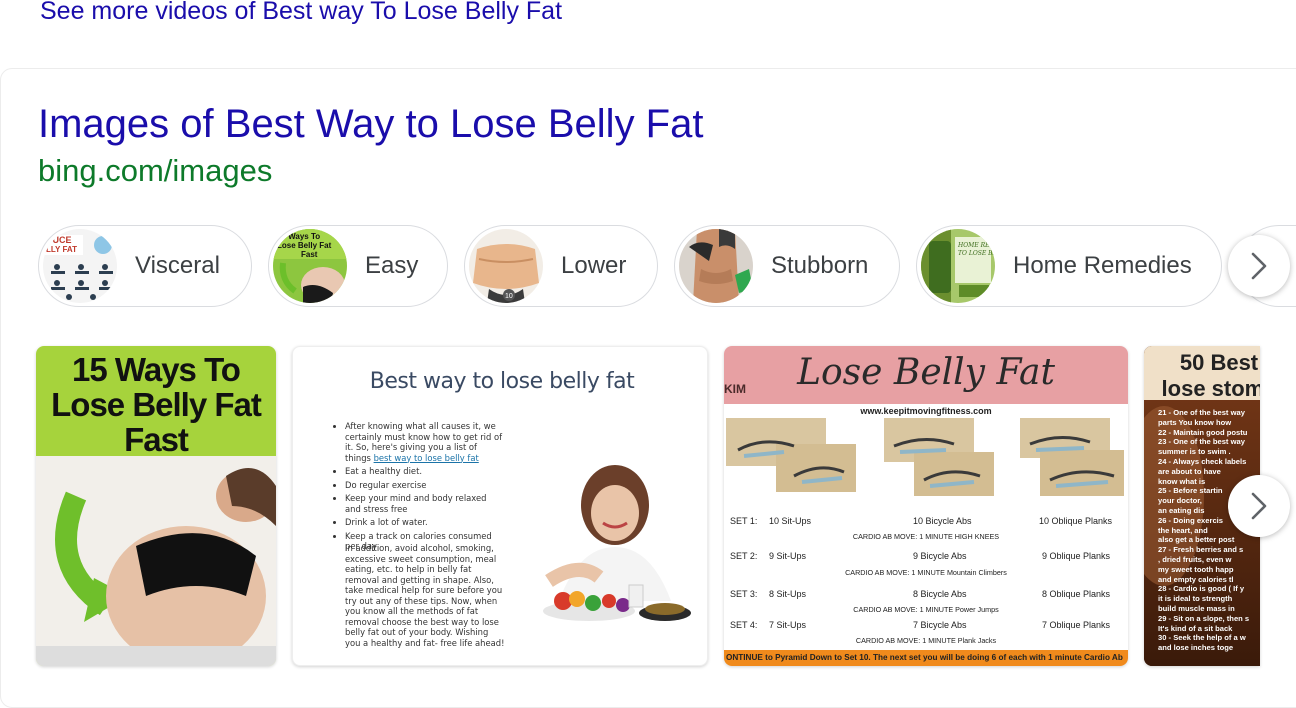 This screenshot has width=1296, height=708. Describe the element at coordinates (298, 236) in the screenshot. I see `svg-text: 15 Ways To` at that location.